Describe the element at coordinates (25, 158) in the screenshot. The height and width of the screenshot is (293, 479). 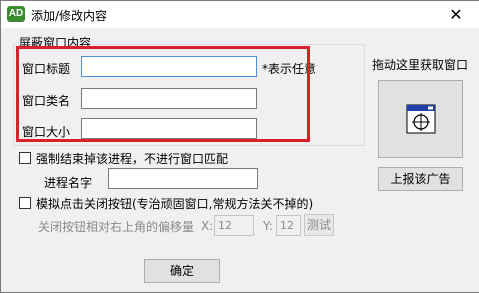
I see `force-kill-checkbox` at that location.